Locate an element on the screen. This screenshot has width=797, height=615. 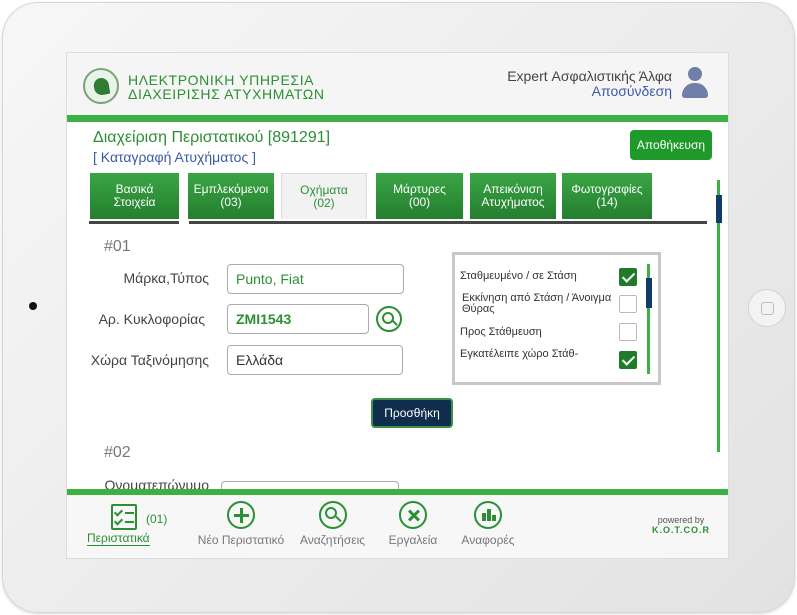
tab-vehicles: Οχήματα (02) is located at coordinates (324, 196).